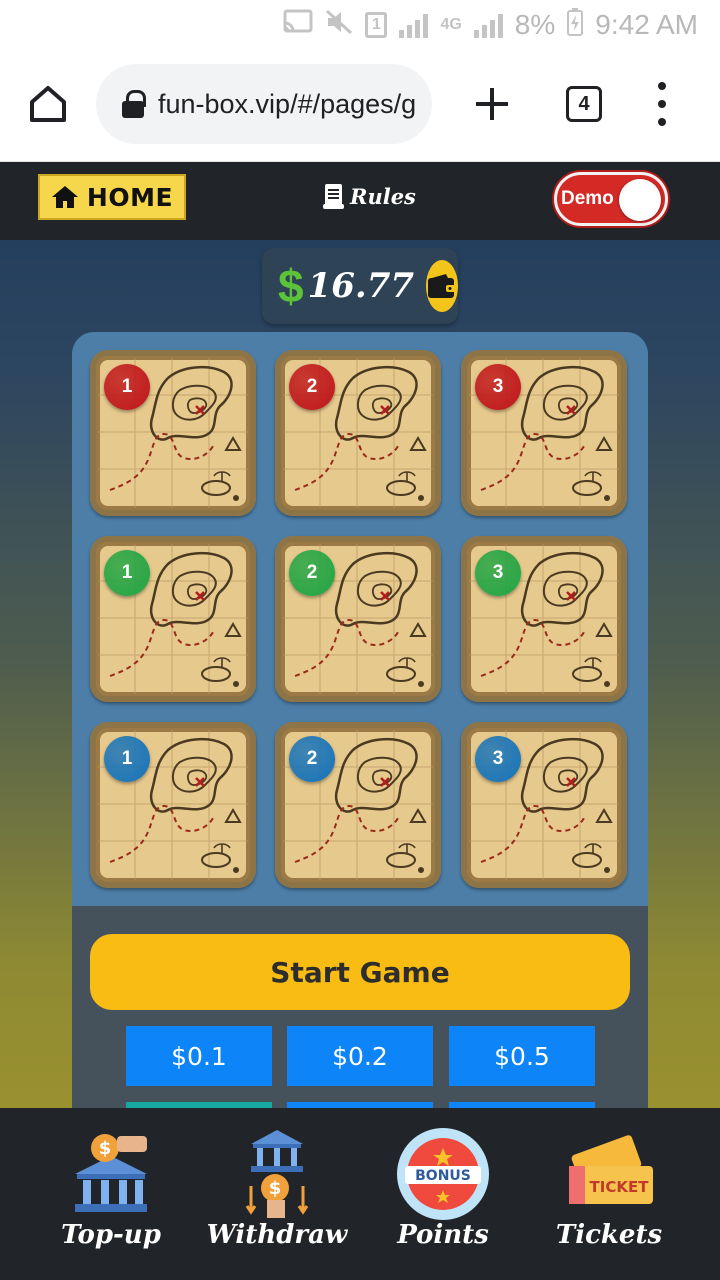  Describe the element at coordinates (360, 1056) in the screenshot. I see `bet-button-2: $0.2` at that location.